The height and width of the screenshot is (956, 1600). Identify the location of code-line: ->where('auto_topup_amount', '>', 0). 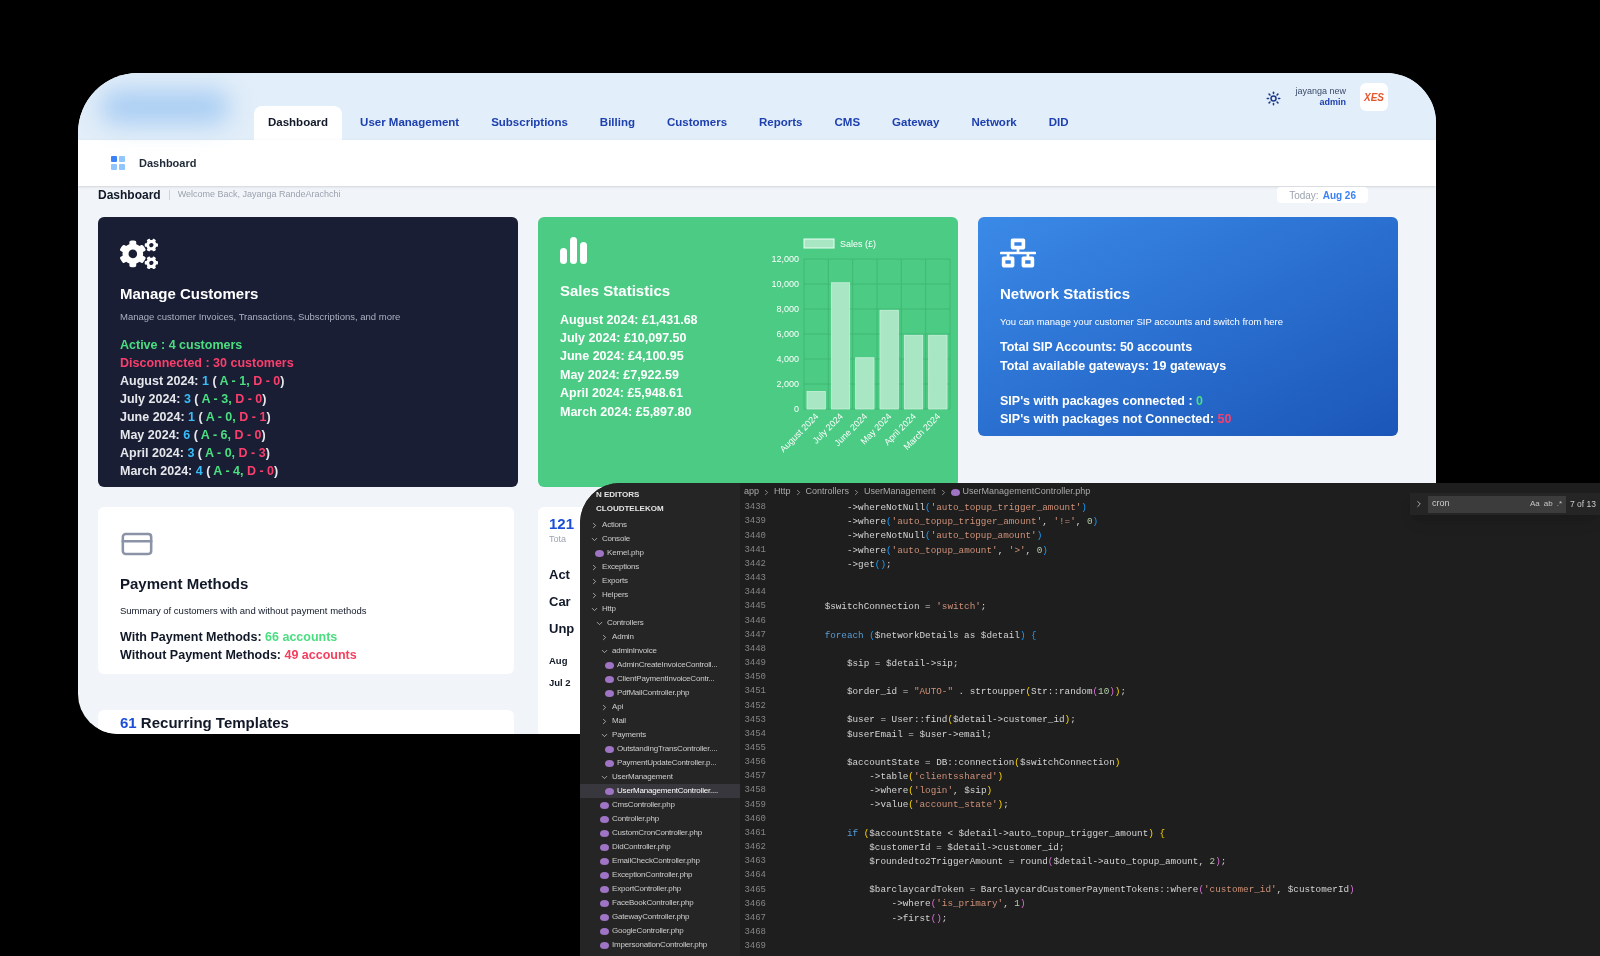
(946, 550).